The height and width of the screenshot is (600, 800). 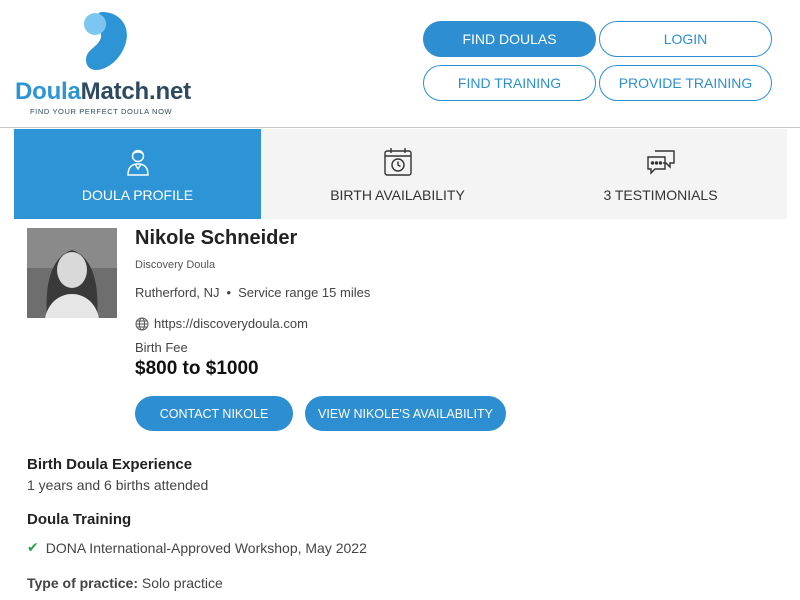 I want to click on doula-name: Nikole Schneider, so click(x=216, y=238).